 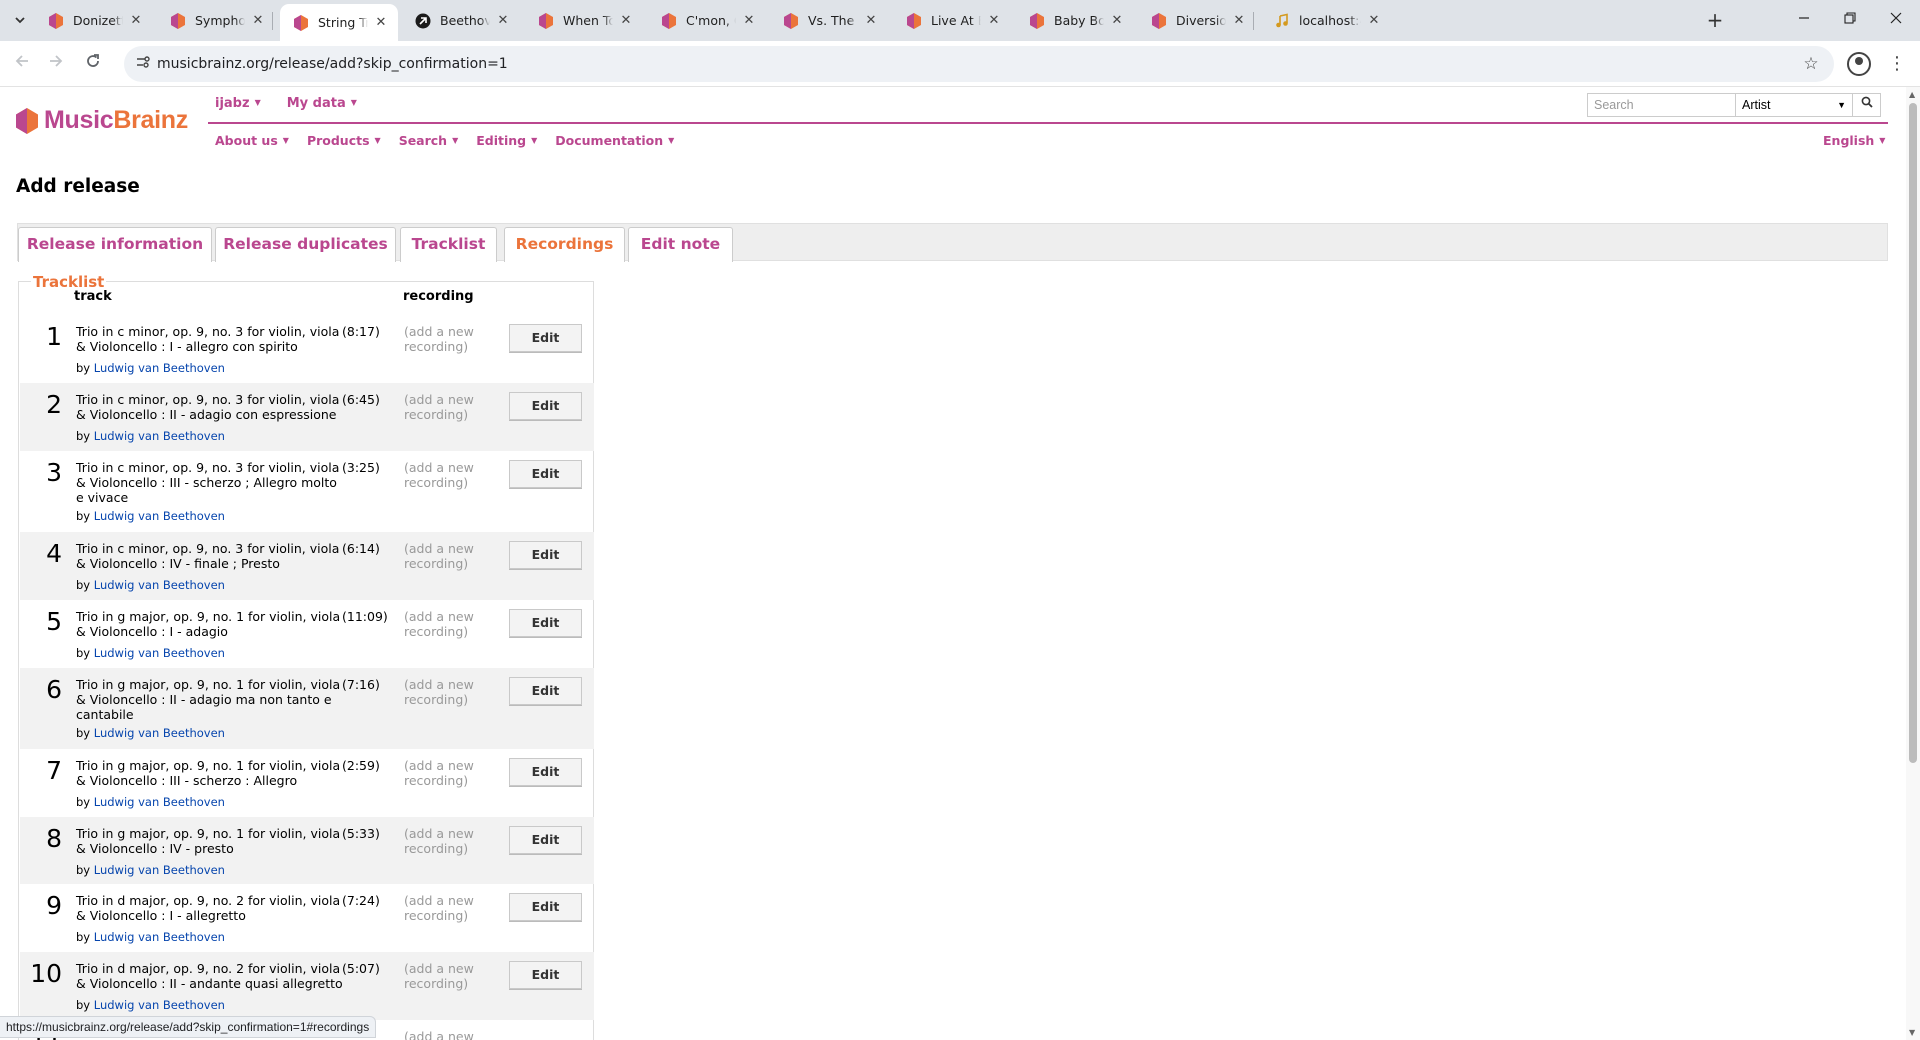 I want to click on browser-tab: String Trios Op. 9 ✕, so click(x=339, y=22).